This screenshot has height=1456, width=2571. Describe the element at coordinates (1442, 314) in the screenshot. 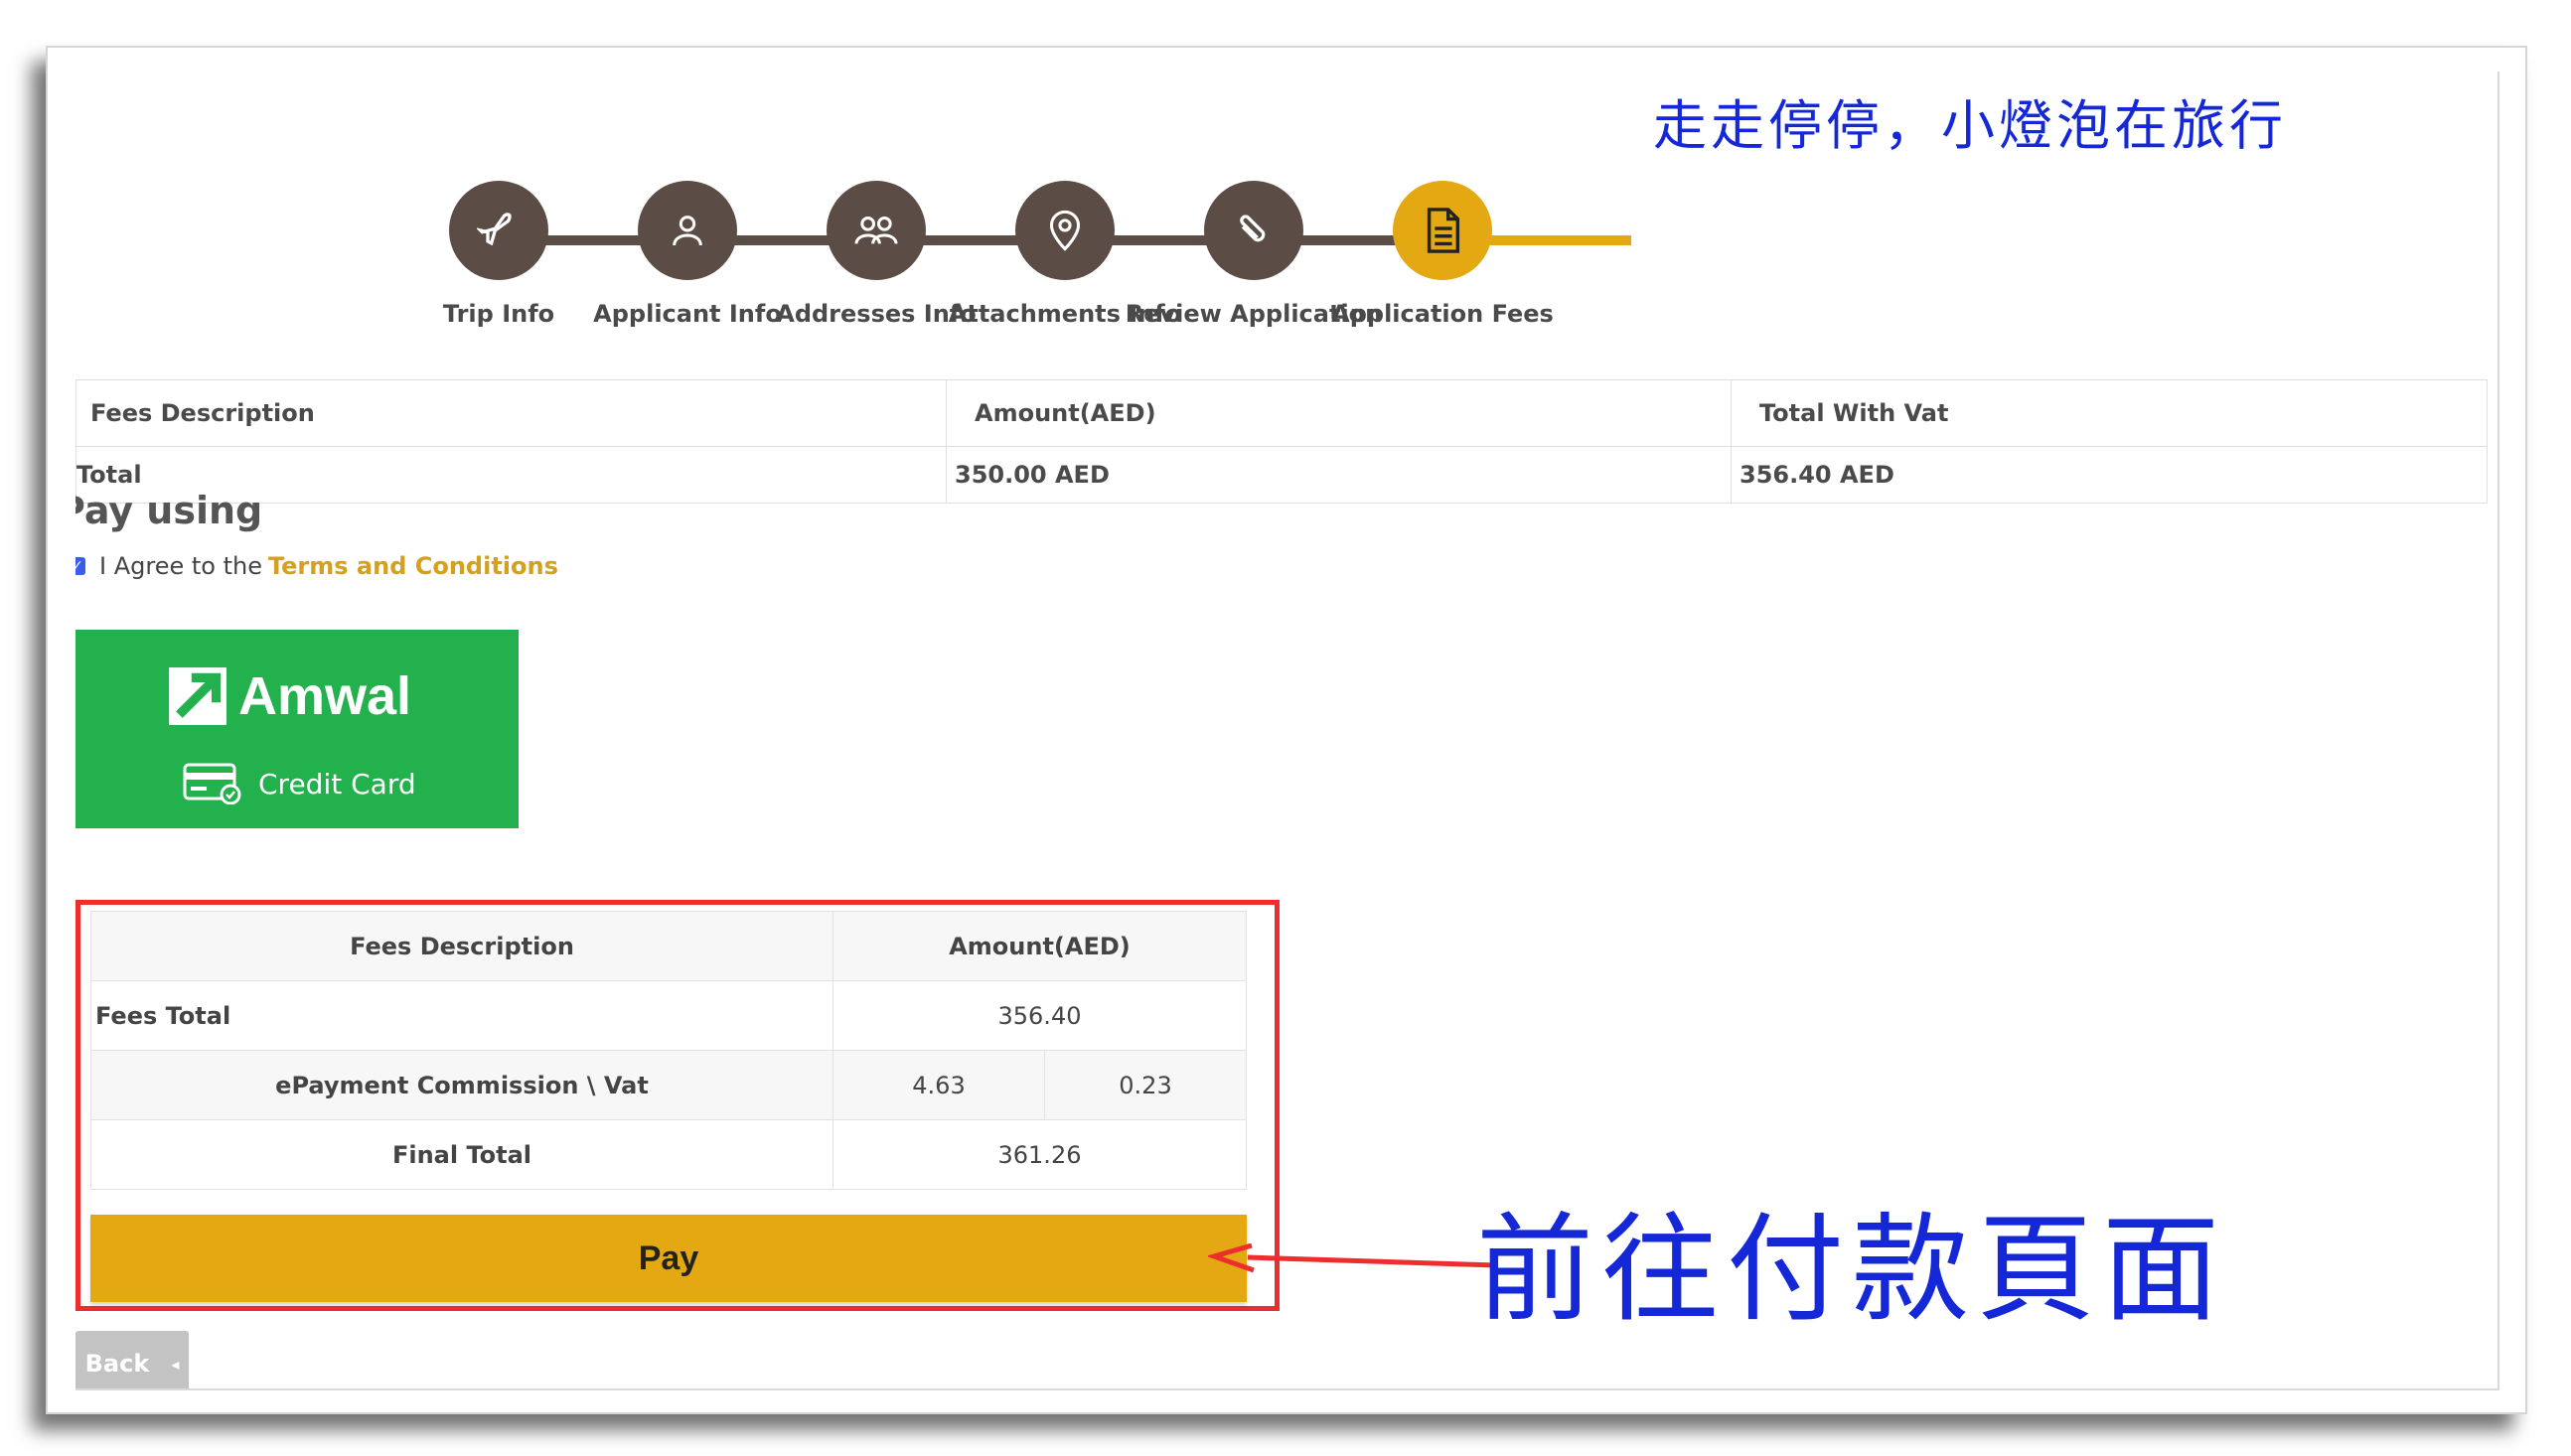

I see `step-label: Application Fees` at that location.